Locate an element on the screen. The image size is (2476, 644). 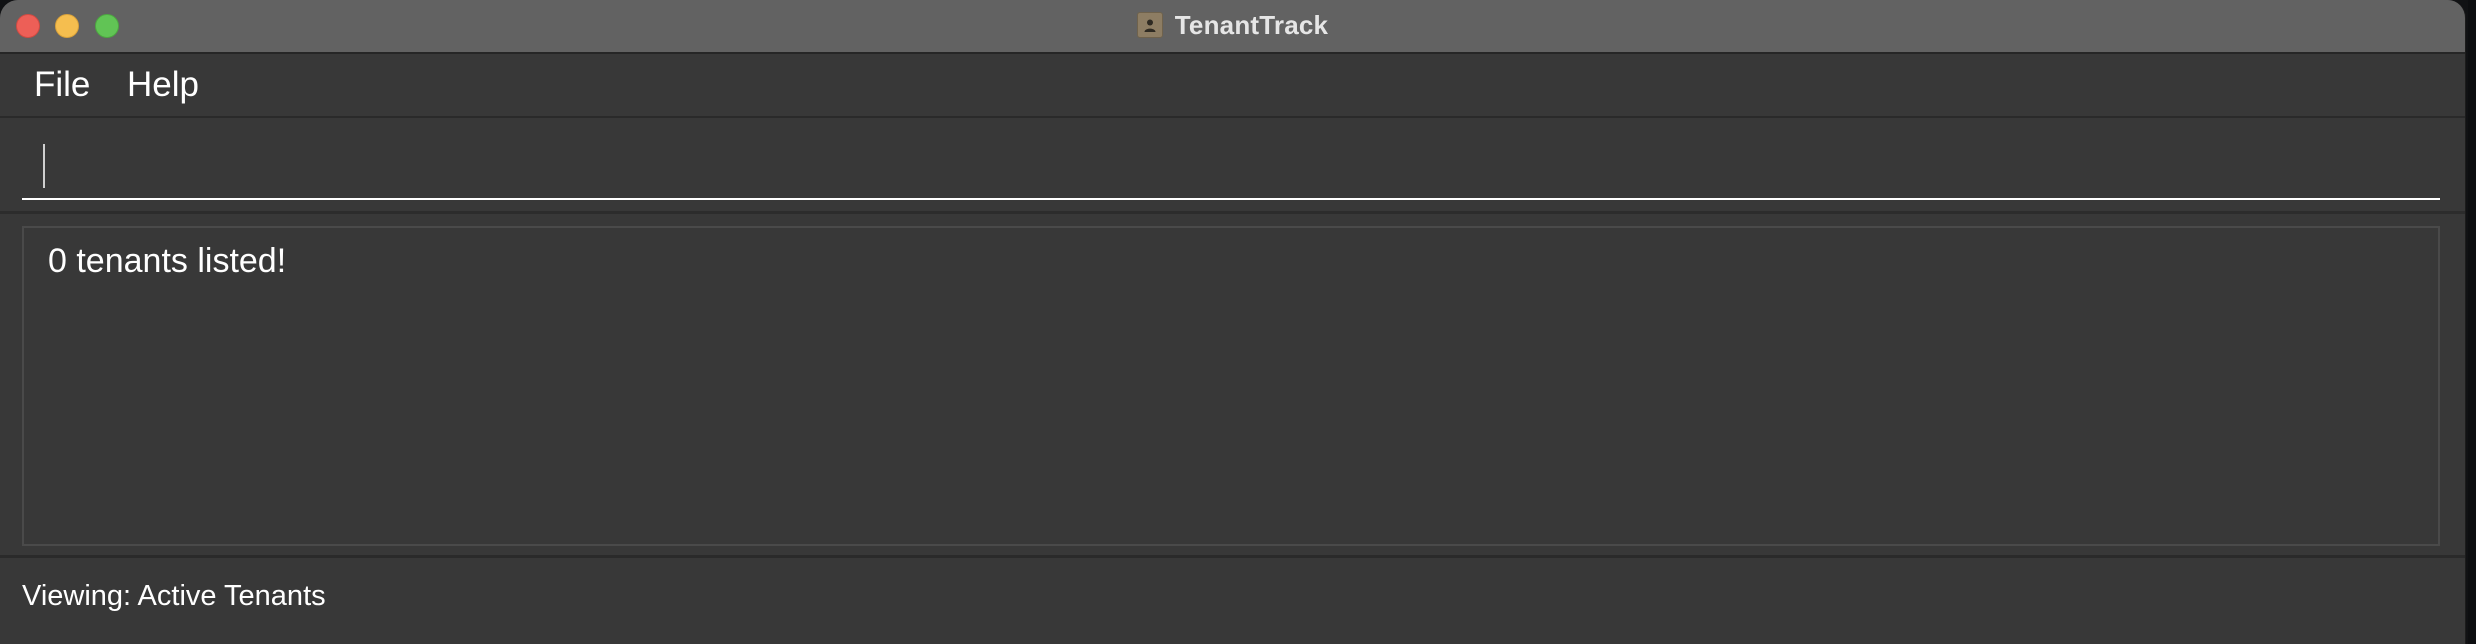
desktop-background is located at coordinates (2472, 322).